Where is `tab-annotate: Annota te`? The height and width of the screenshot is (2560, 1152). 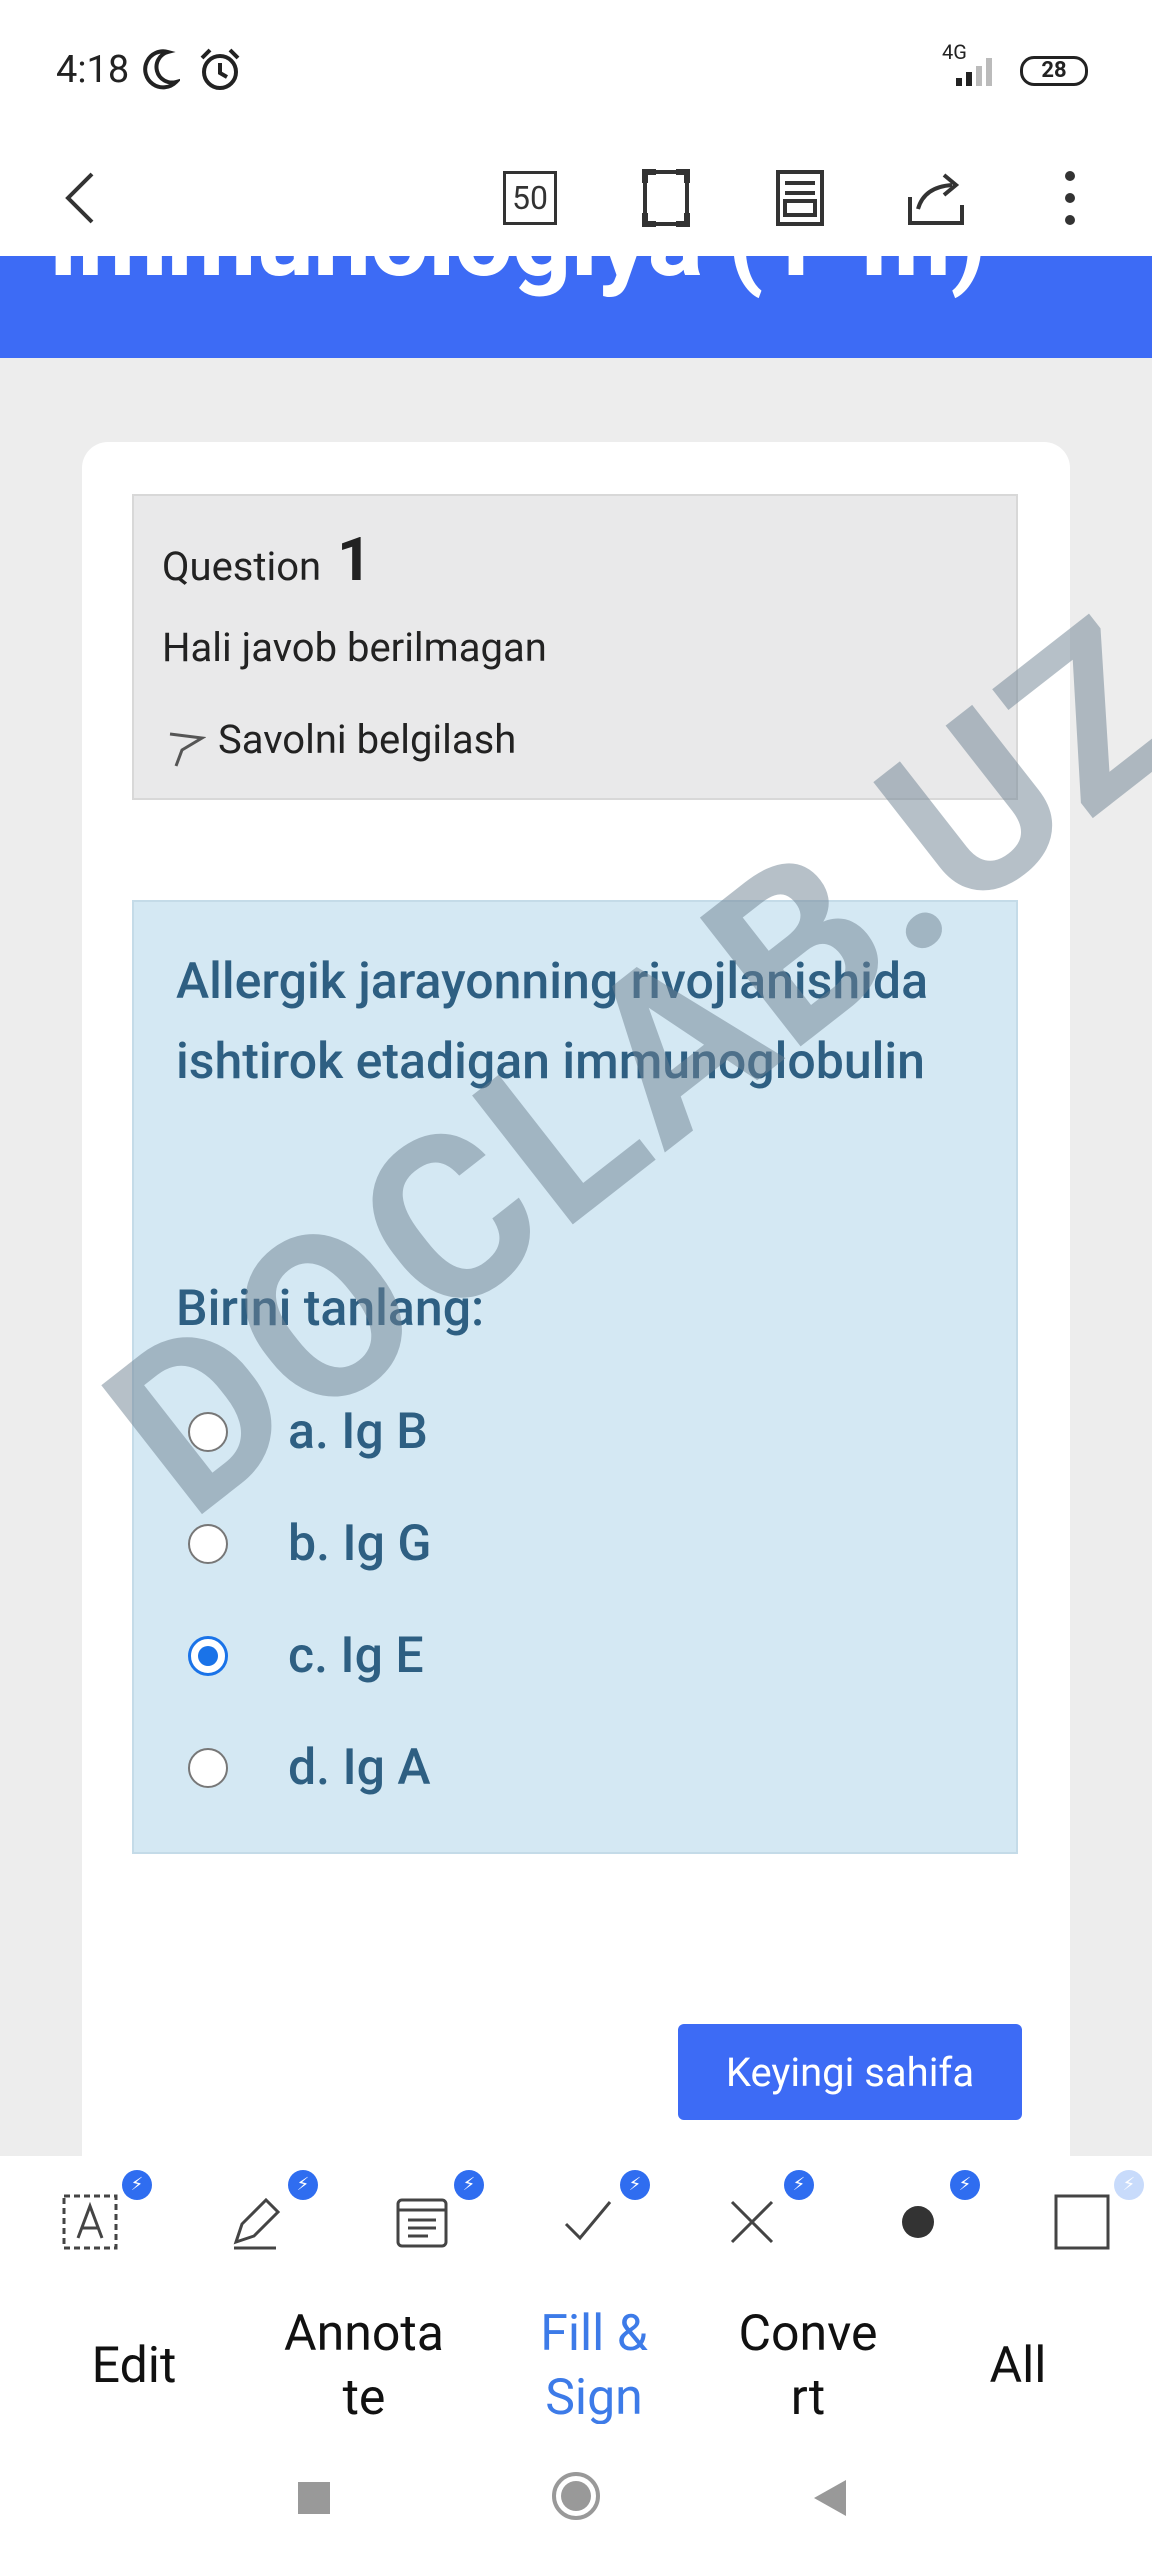 tab-annotate: Annota te is located at coordinates (364, 2366).